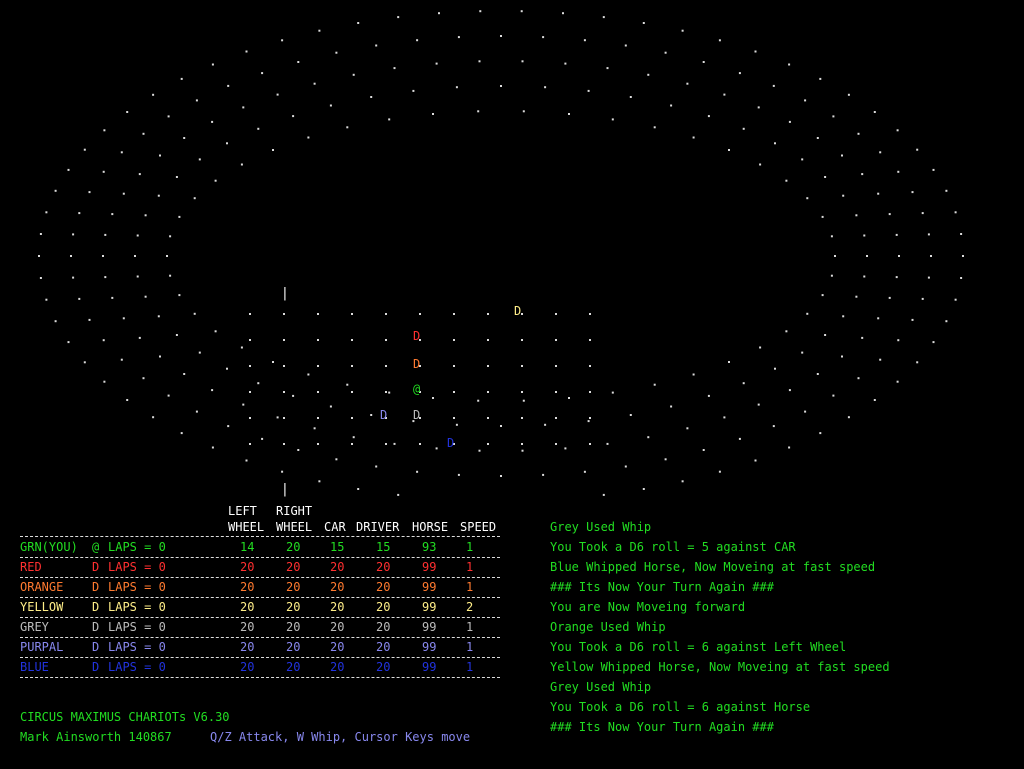 This screenshot has height=769, width=1024. I want to click on row-name: PURPAL, so click(42, 647).